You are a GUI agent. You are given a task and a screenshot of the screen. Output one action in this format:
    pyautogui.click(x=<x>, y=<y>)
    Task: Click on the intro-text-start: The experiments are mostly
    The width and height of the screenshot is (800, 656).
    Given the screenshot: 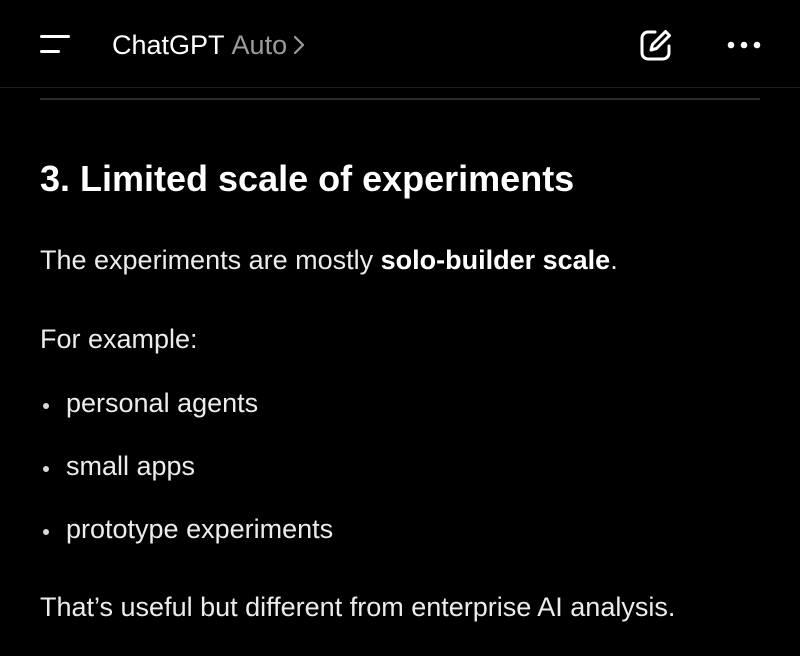 What is the action you would take?
    pyautogui.click(x=210, y=260)
    